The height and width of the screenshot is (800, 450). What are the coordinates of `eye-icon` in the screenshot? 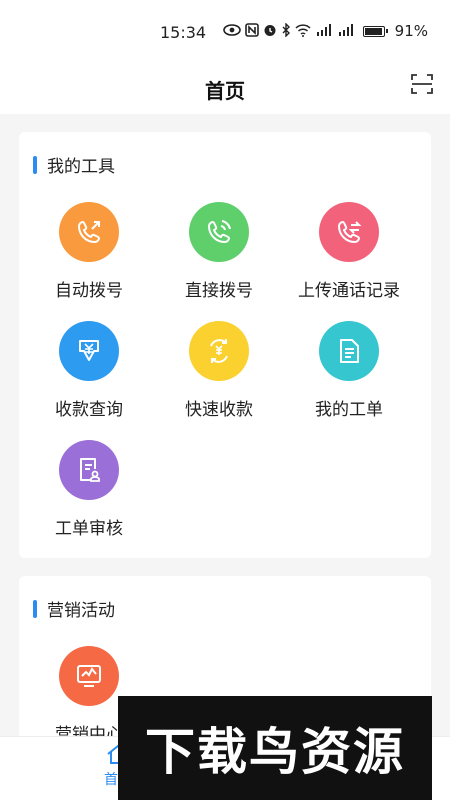 It's located at (231, 31).